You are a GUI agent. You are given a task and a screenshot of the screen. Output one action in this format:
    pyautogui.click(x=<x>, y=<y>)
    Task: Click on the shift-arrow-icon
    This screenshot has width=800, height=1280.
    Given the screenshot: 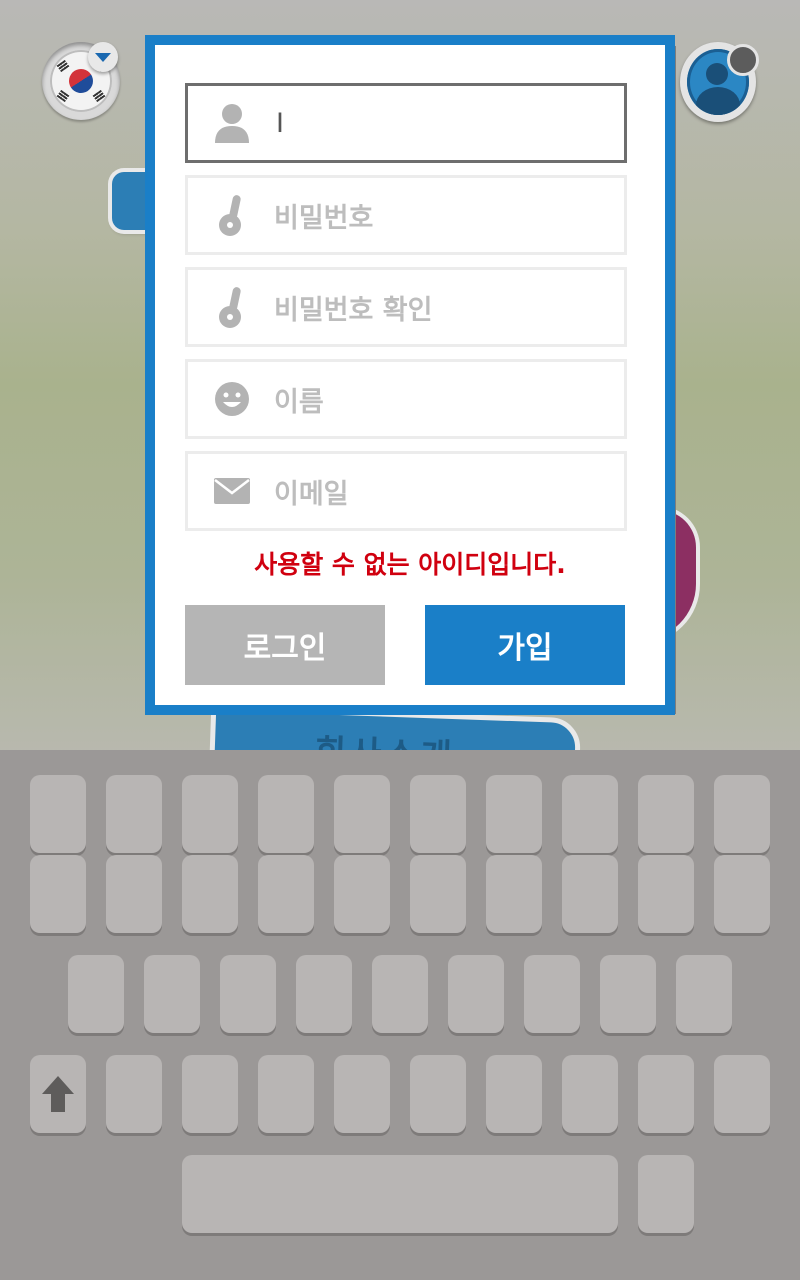 What is the action you would take?
    pyautogui.click(x=58, y=1094)
    